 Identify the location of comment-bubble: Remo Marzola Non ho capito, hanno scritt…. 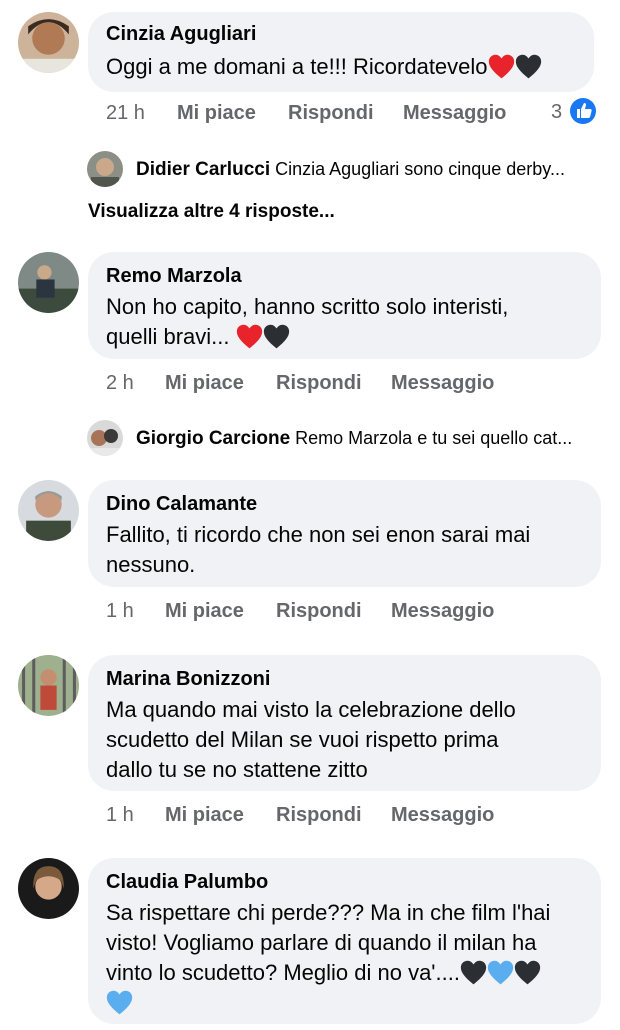
(344, 305).